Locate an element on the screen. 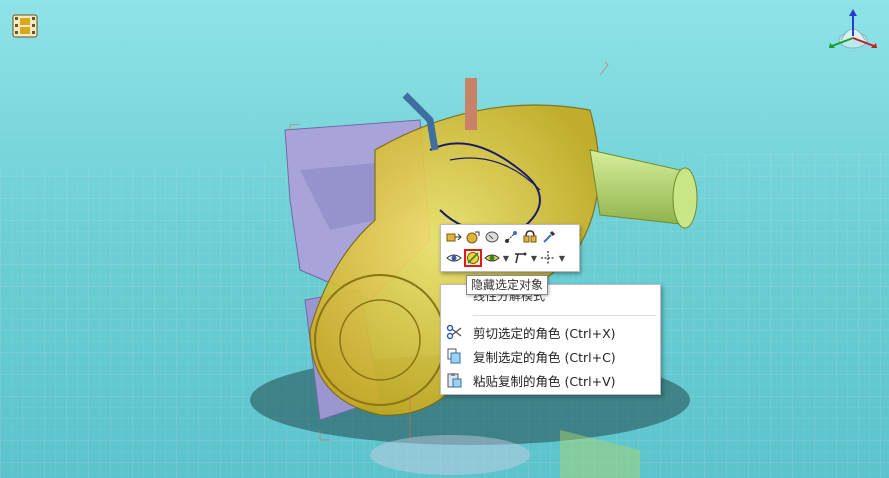 This screenshot has height=478, width=889. arrow-tool-icon is located at coordinates (521, 258).